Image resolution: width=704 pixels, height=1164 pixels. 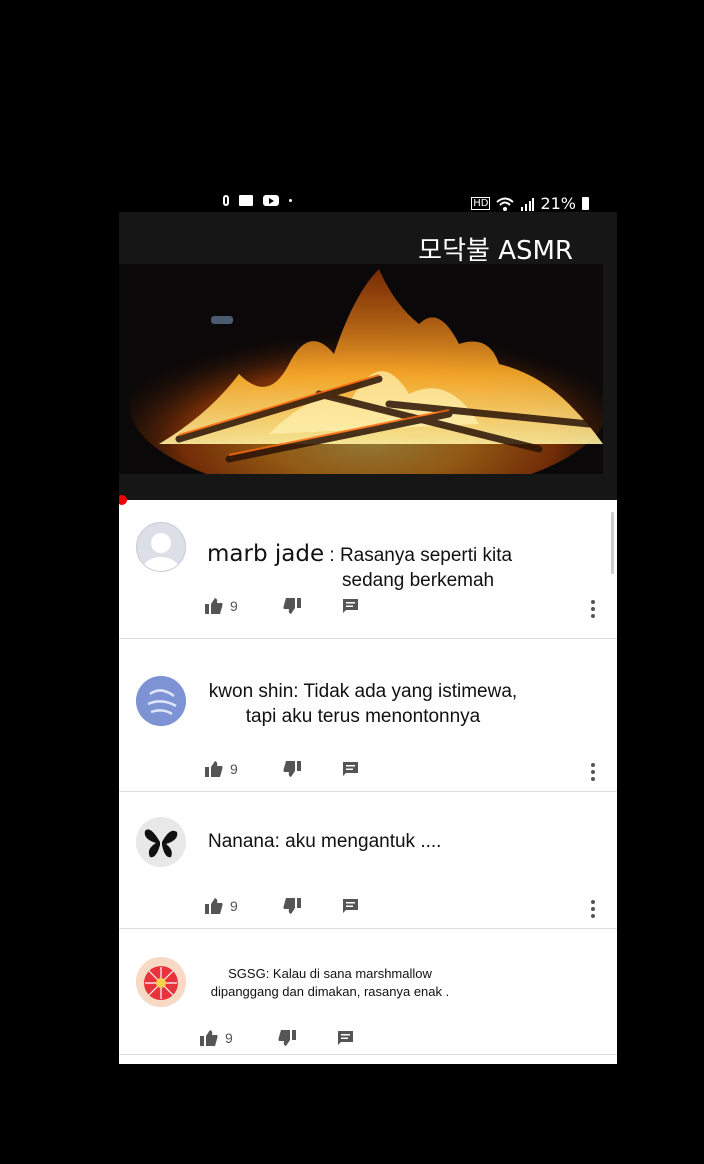 I want to click on youtube-icon, so click(x=271, y=200).